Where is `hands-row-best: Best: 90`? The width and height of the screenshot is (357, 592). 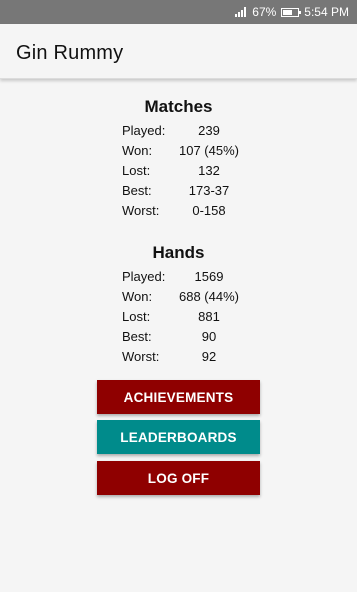 hands-row-best: Best: 90 is located at coordinates (192, 339).